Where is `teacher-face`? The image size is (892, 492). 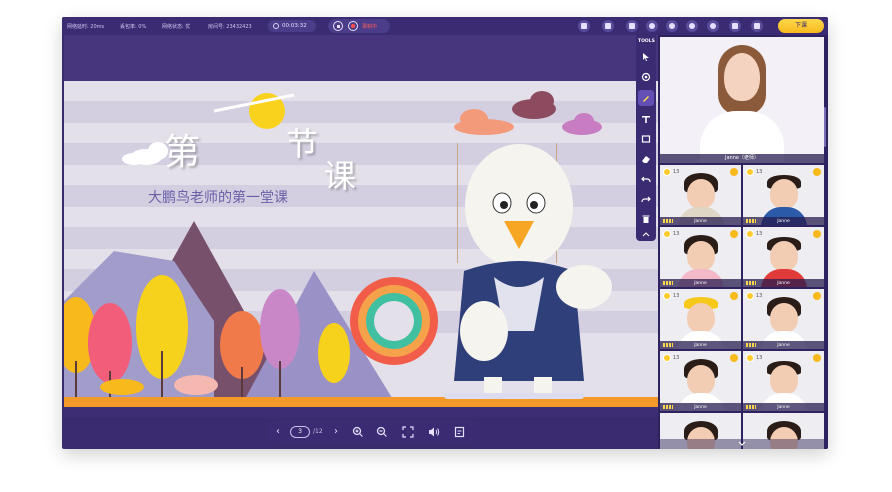 teacher-face is located at coordinates (742, 77).